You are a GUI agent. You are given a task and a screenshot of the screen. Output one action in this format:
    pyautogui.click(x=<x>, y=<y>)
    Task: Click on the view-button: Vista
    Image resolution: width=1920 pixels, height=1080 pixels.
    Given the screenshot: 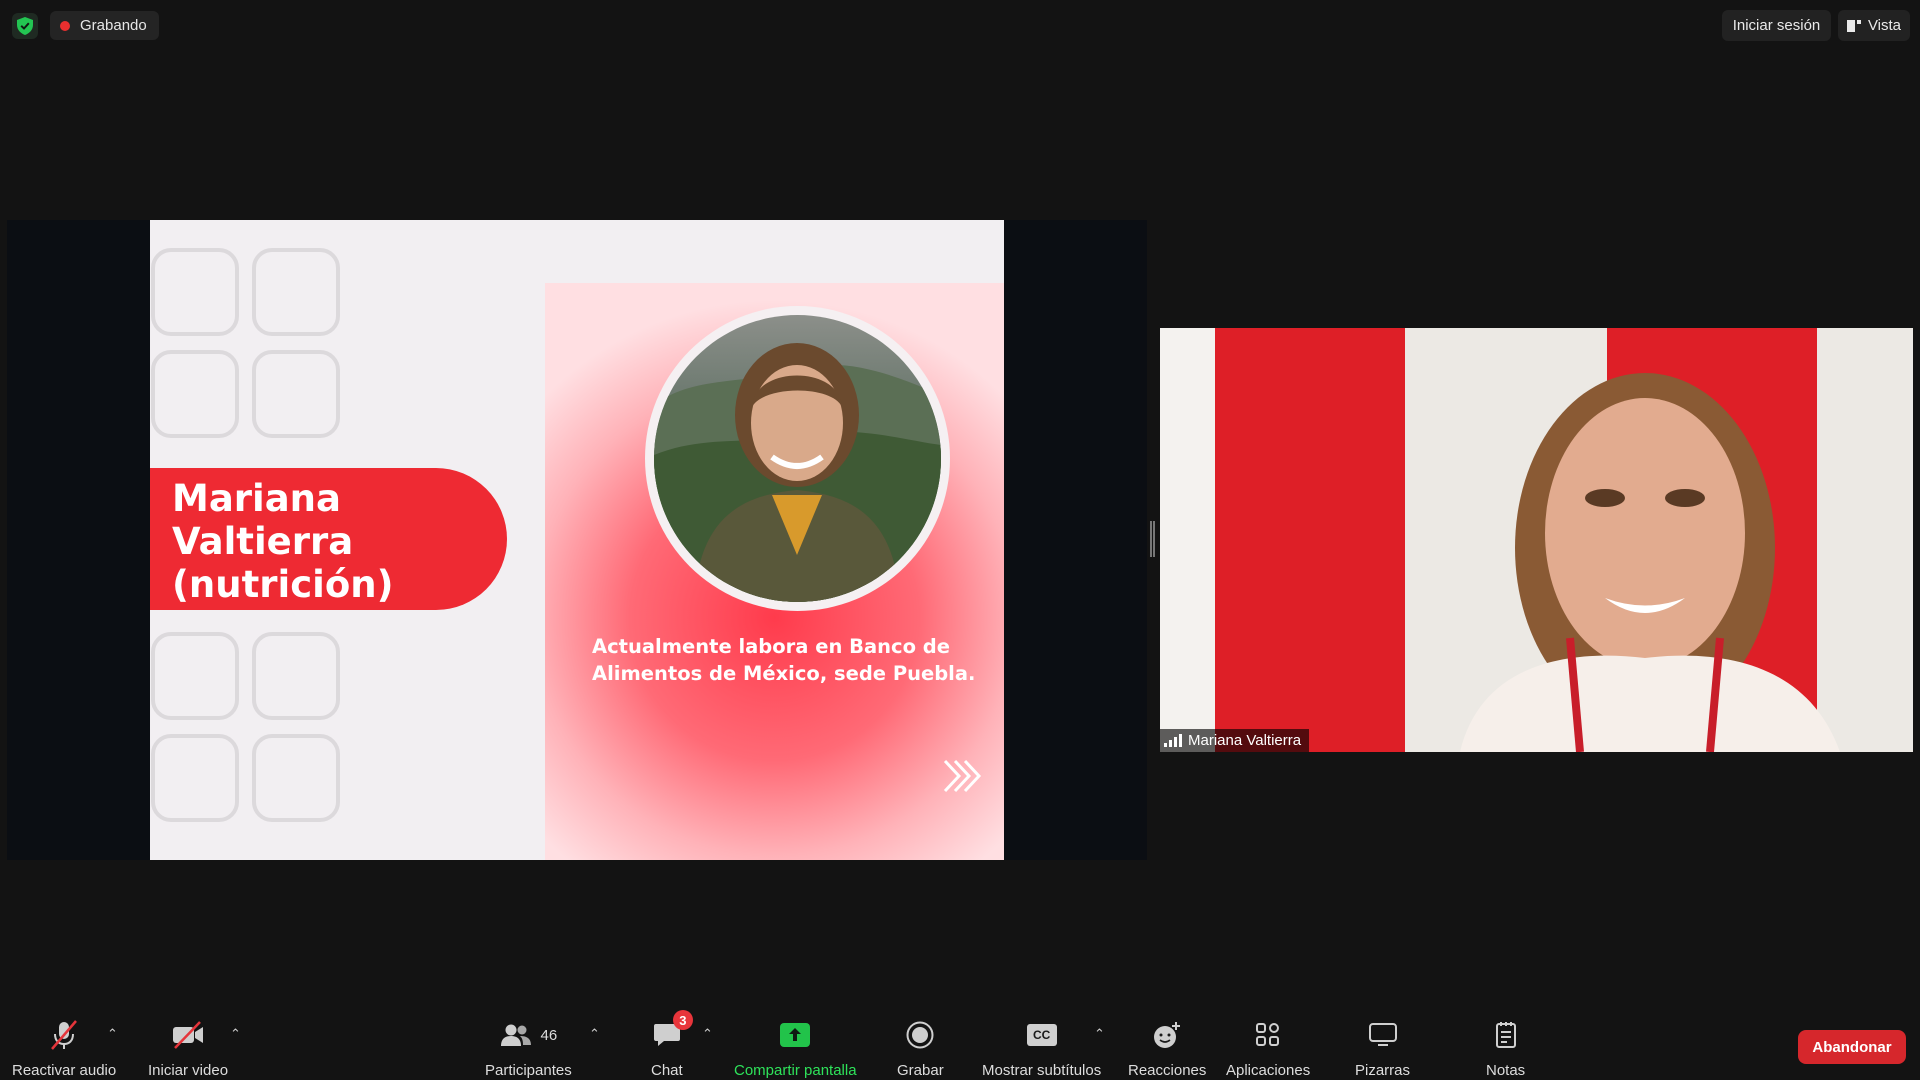 What is the action you would take?
    pyautogui.click(x=1874, y=25)
    